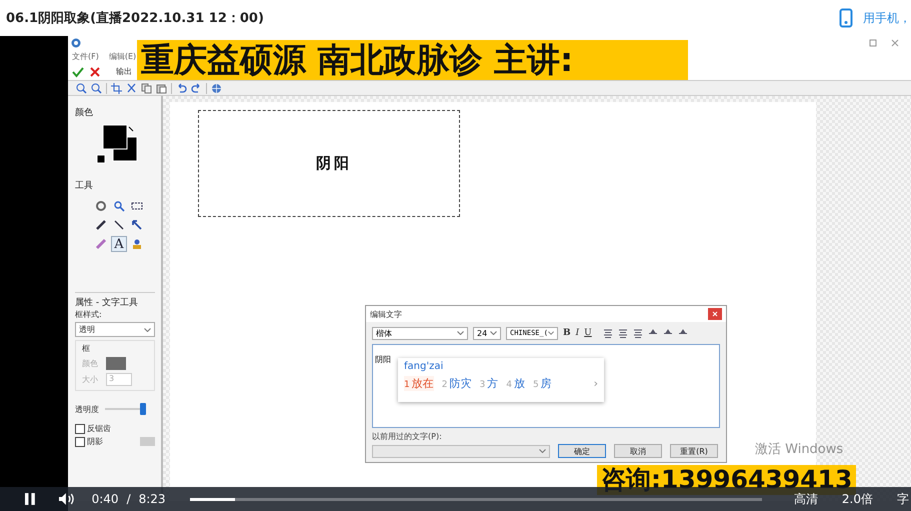  I want to click on title-banner: 重庆益硕源 南北政脉诊 主讲:, so click(412, 60).